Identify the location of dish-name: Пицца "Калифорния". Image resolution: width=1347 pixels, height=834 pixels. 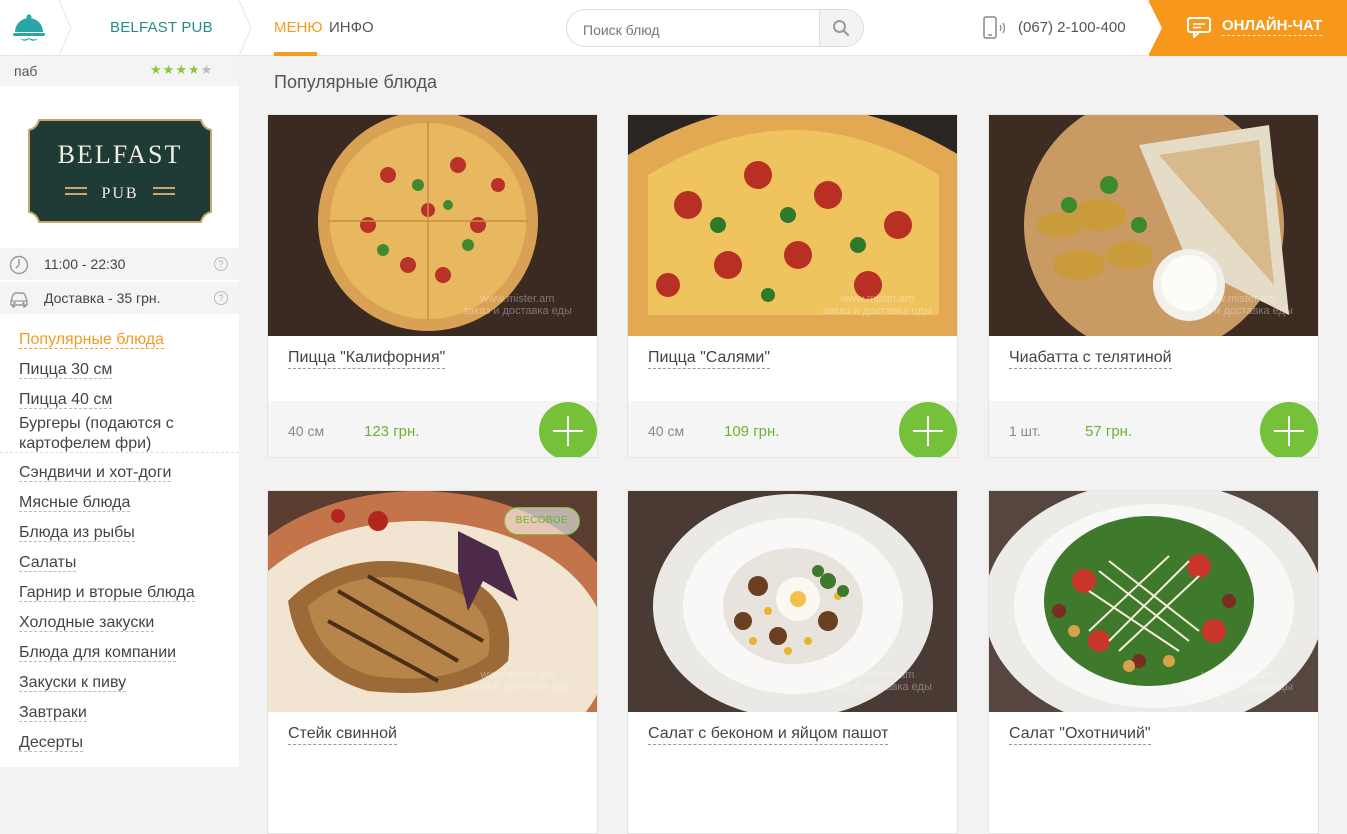
(367, 358).